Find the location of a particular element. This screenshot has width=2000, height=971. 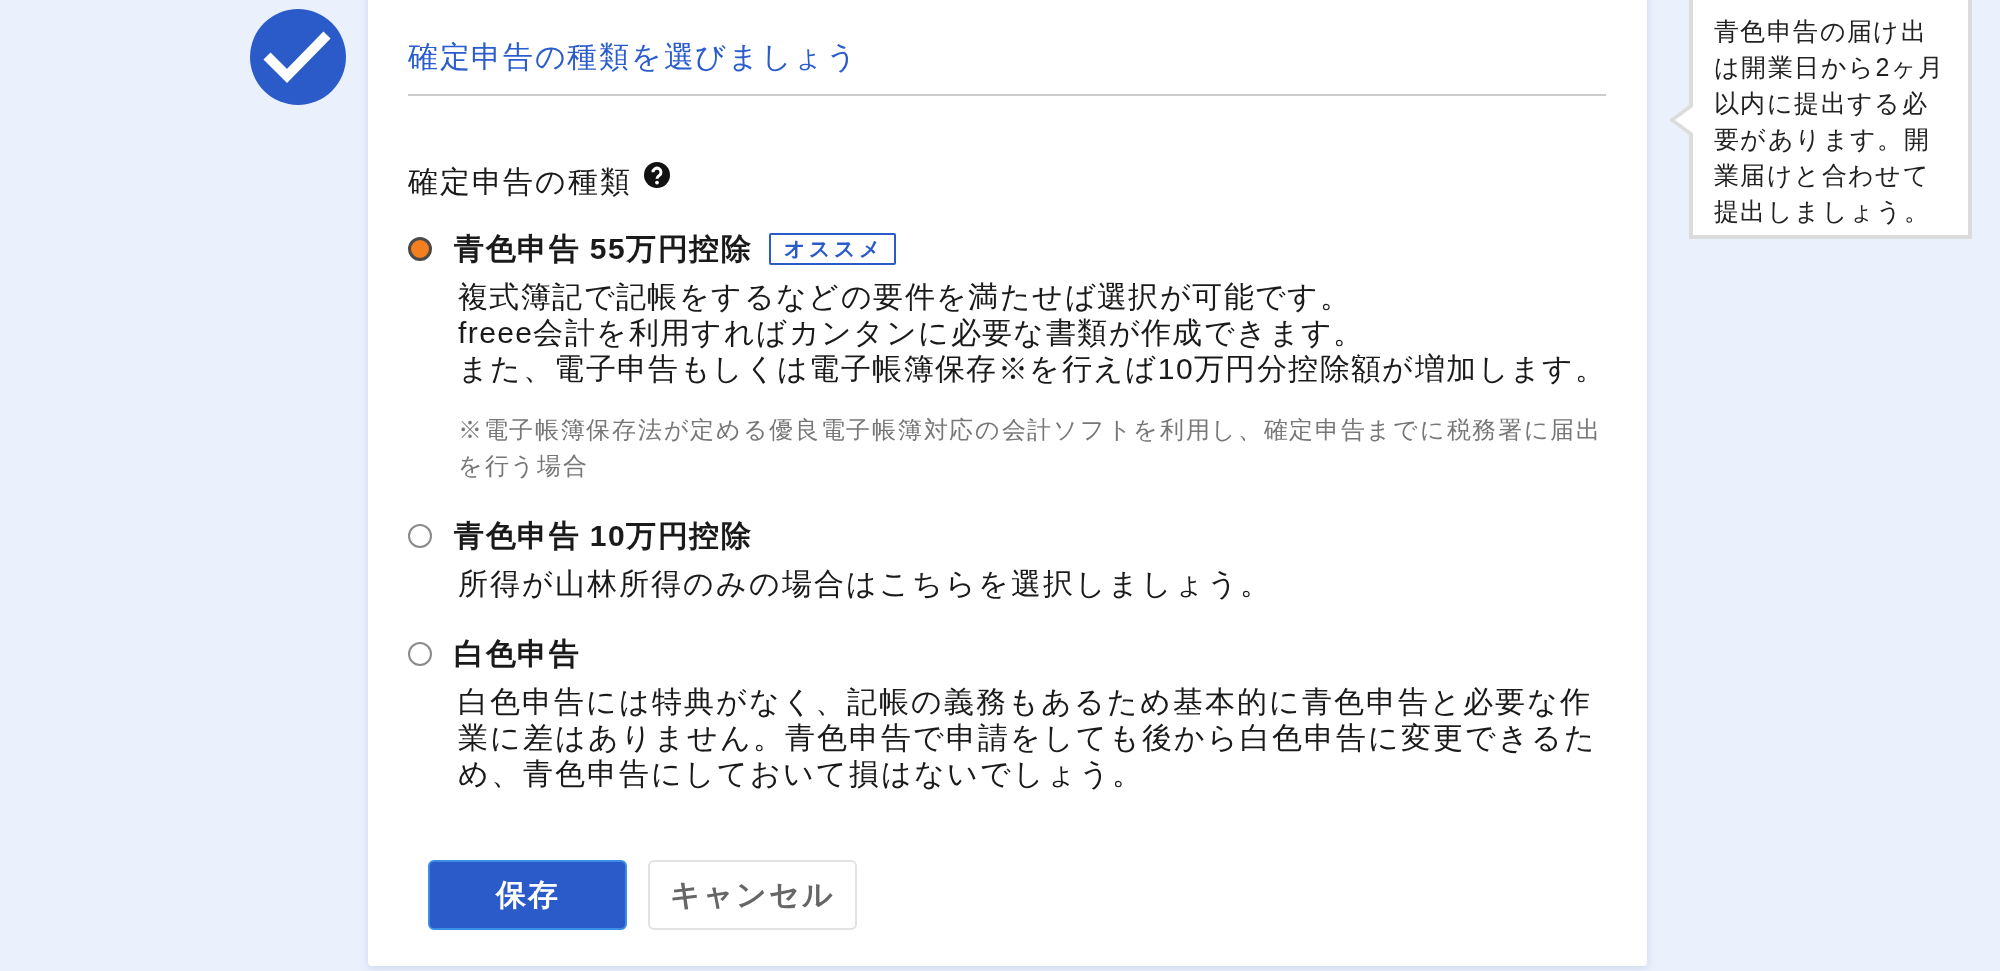

option-description: freee会計を利用すればカンタンに必要な書類が作成できます。 is located at coordinates (912, 333).